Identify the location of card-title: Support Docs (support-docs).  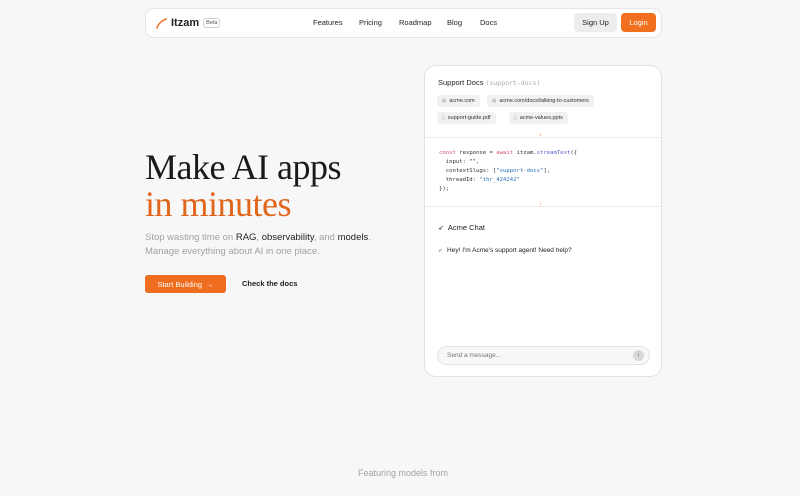
(489, 82).